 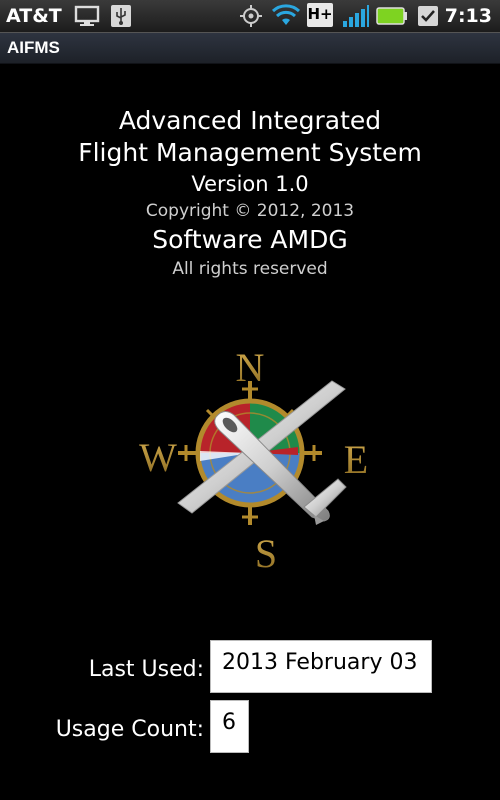 I want to click on wifi-icon, so click(x=286, y=18).